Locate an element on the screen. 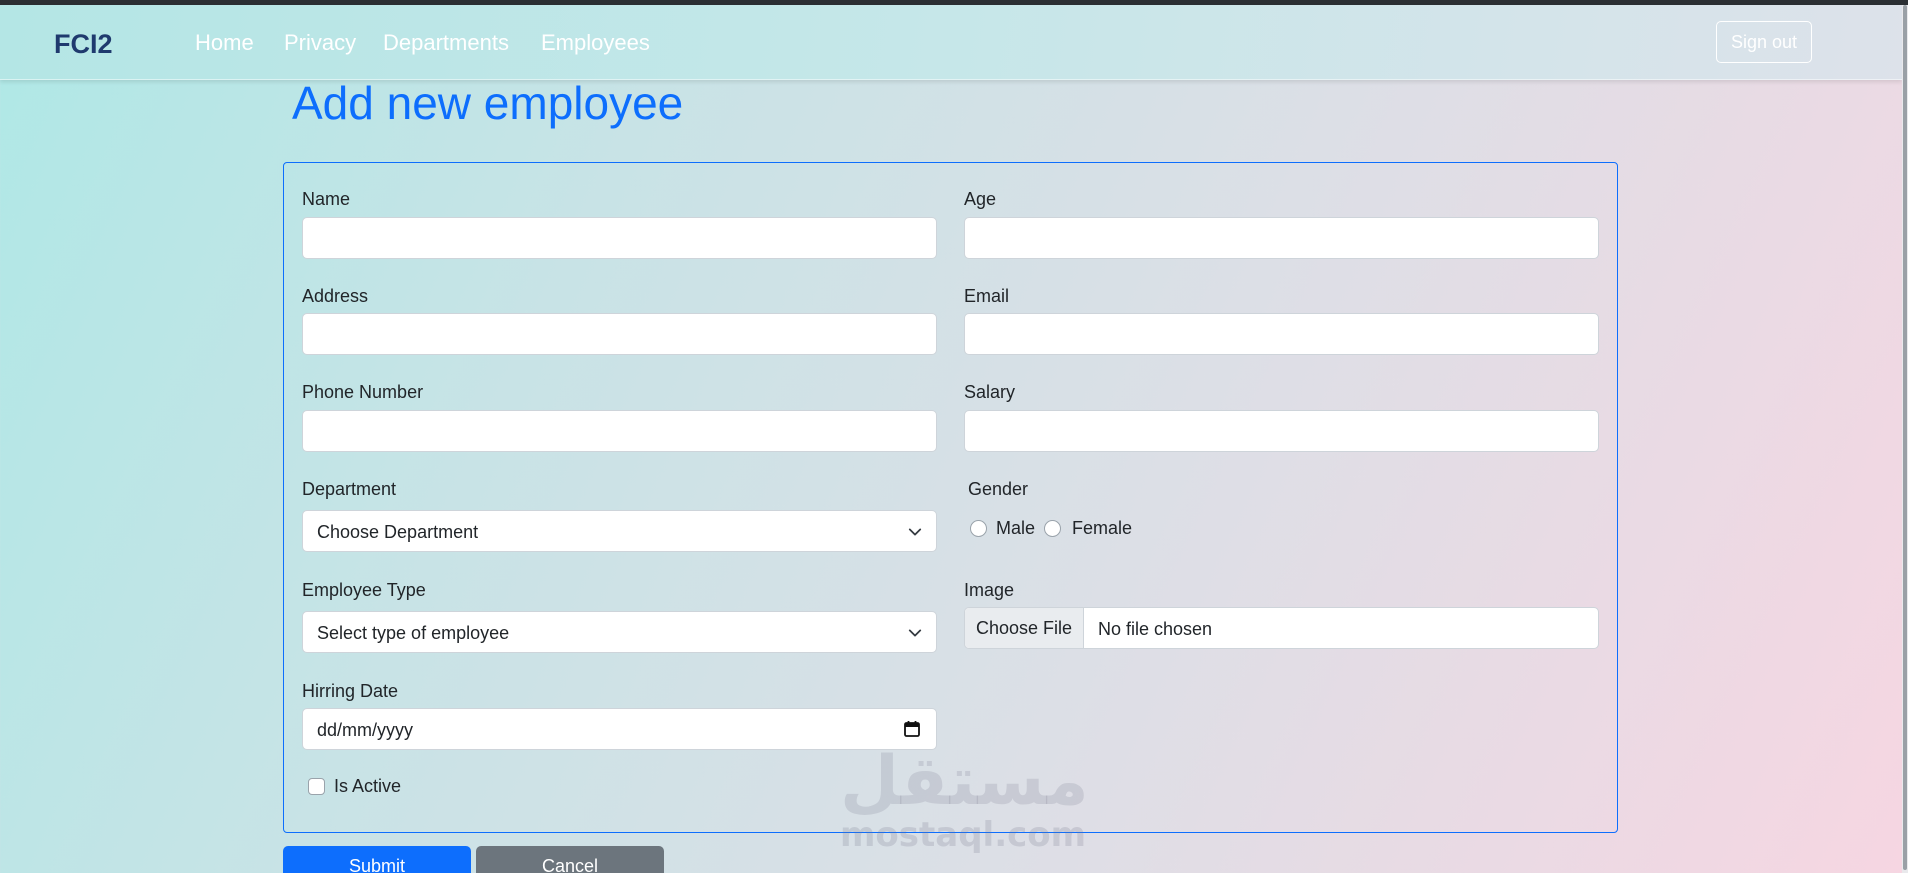 The height and width of the screenshot is (873, 1908). name-label: Name is located at coordinates (326, 199).